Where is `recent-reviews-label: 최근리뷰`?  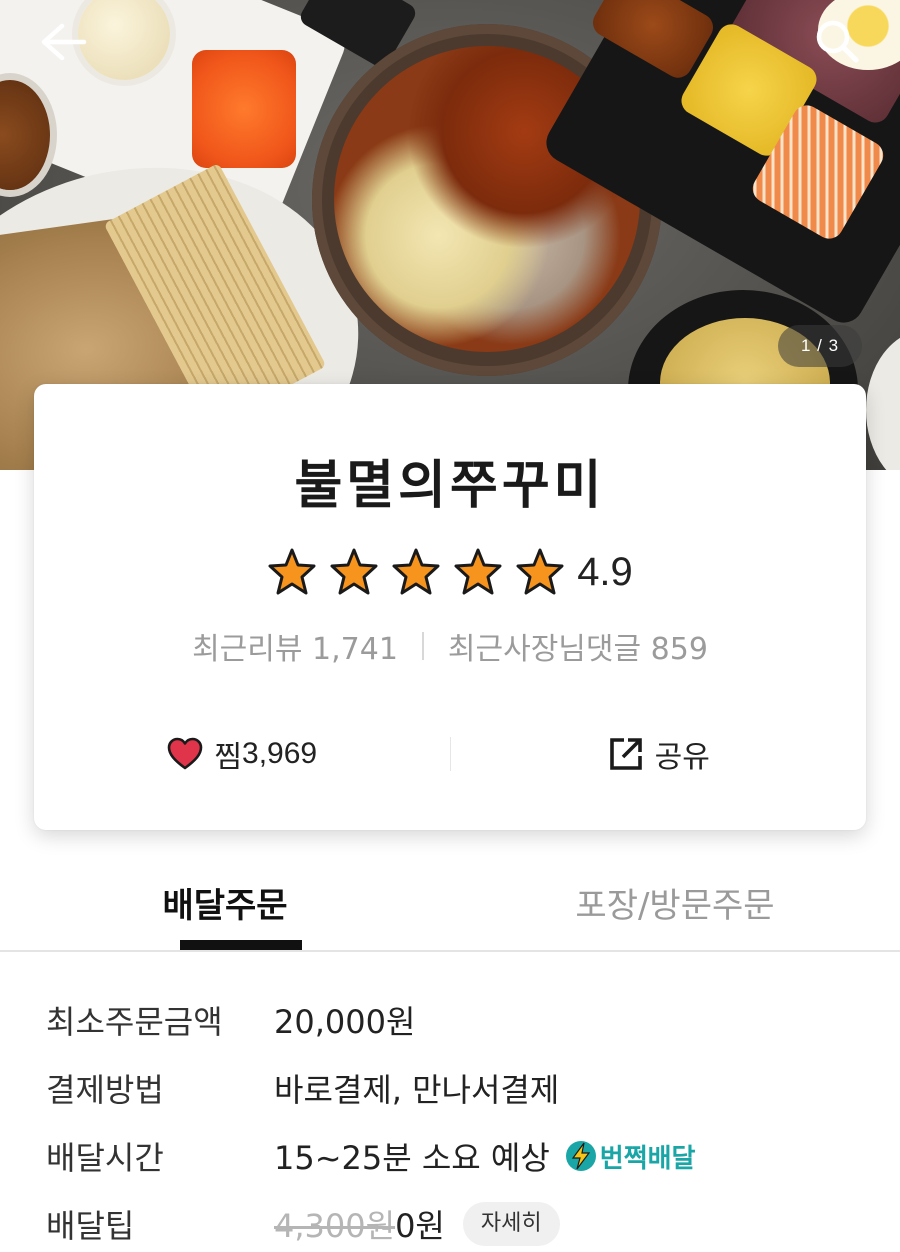
recent-reviews-label: 최근리뷰 is located at coordinates (247, 649).